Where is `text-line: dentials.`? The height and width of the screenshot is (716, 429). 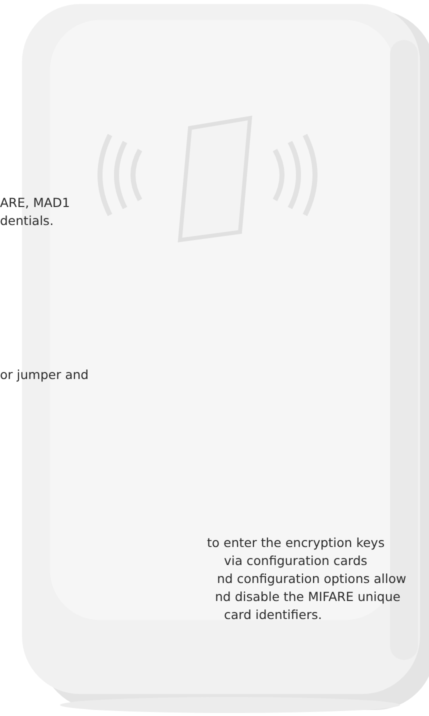
text-line: dentials. is located at coordinates (27, 221).